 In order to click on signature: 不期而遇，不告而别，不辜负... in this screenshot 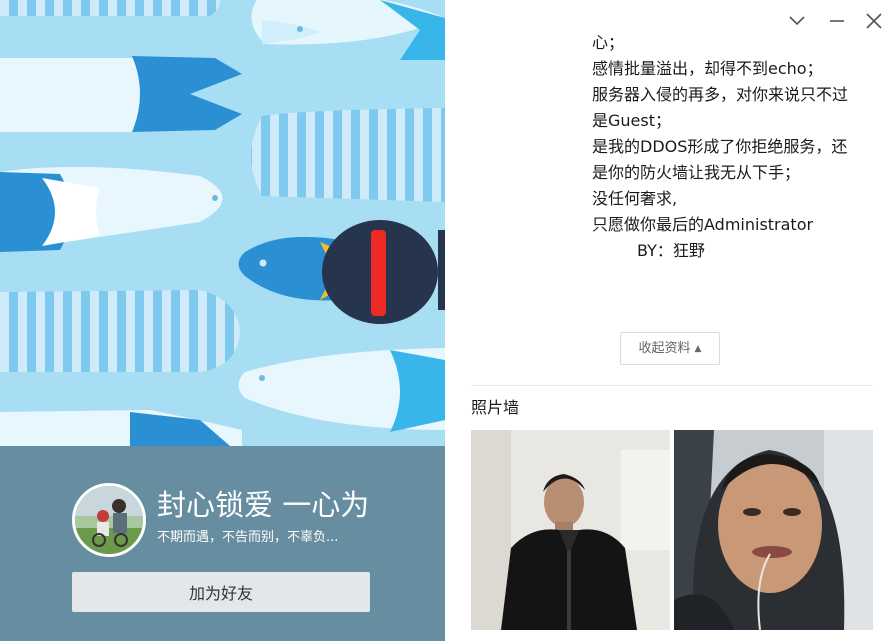, I will do `click(248, 537)`.